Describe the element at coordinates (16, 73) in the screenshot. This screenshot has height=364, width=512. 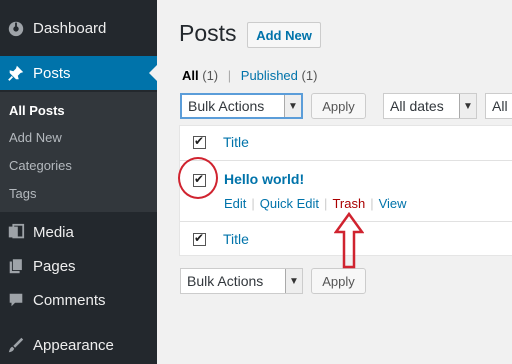
I see `pushpin-icon` at that location.